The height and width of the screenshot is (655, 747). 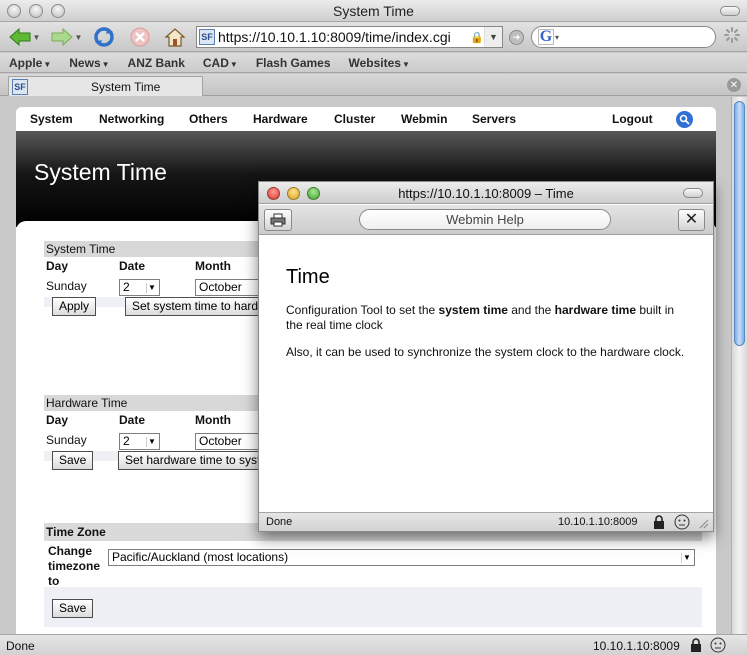 I want to click on search-icon, so click(x=684, y=119).